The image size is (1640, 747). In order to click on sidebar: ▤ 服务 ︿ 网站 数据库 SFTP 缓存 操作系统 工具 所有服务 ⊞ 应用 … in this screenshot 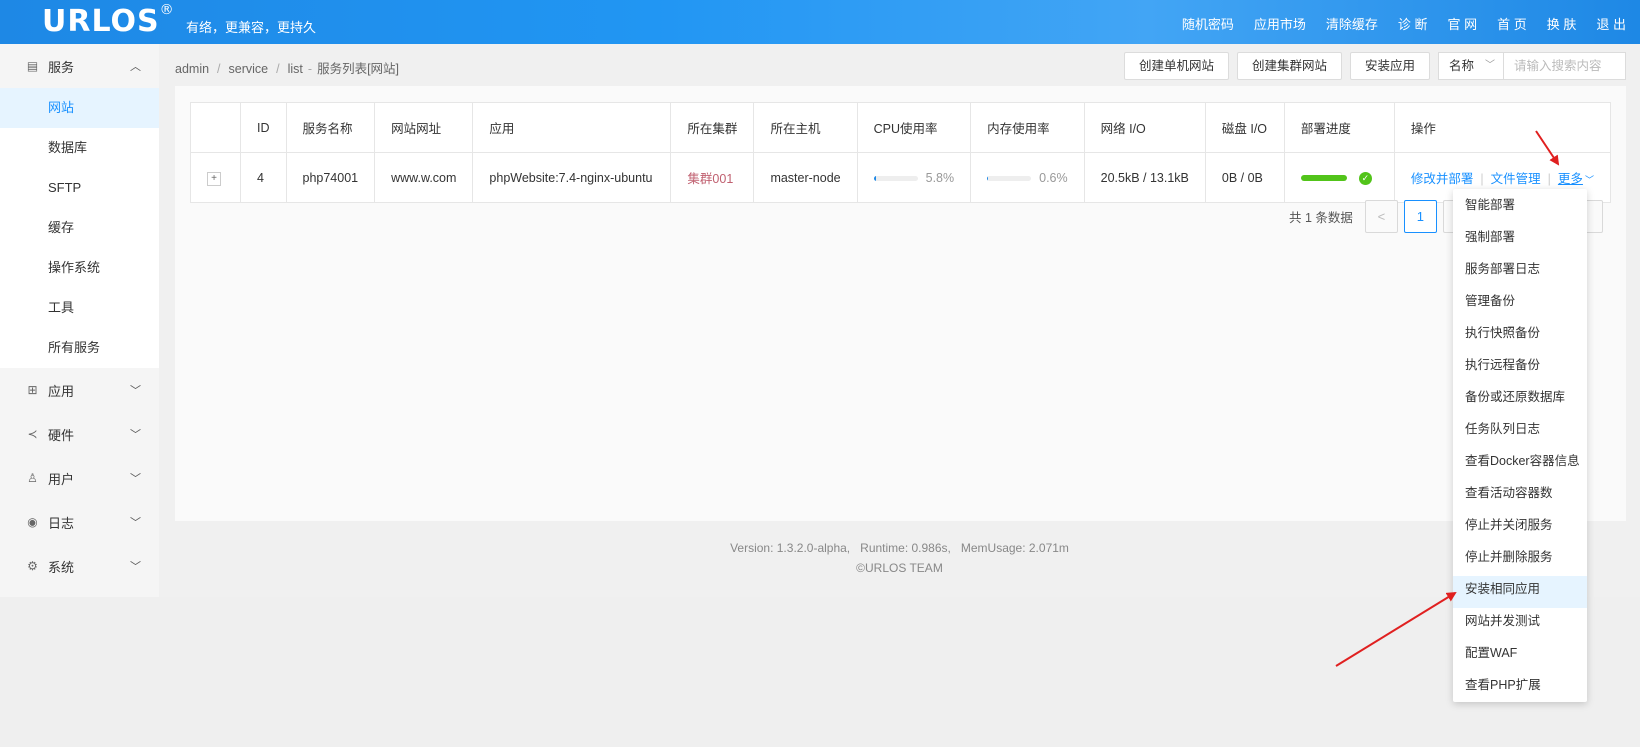, I will do `click(79, 320)`.